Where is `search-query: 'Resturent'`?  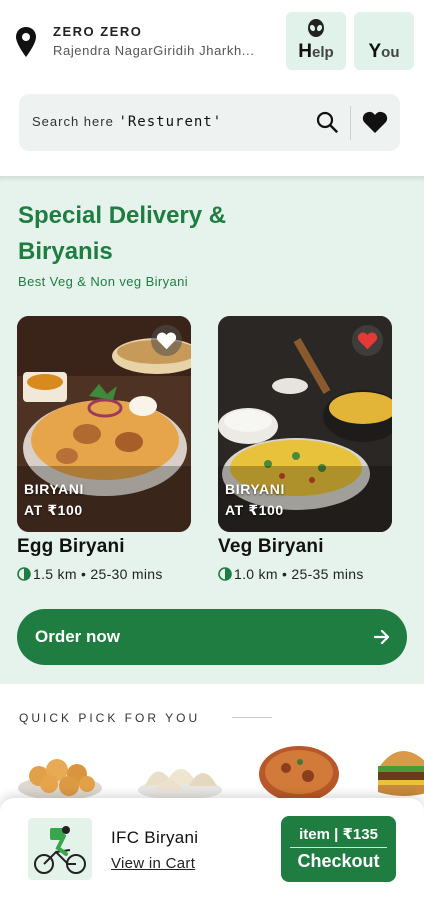
search-query: 'Resturent' is located at coordinates (170, 122).